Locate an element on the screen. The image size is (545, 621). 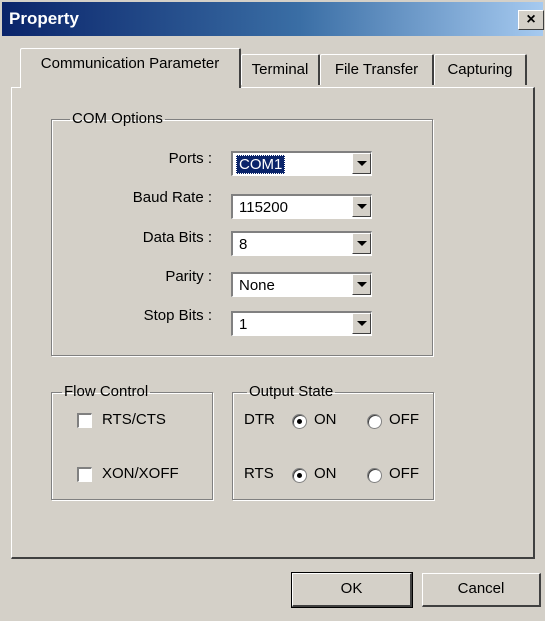
baud-rate-select: 115200 is located at coordinates (301, 206).